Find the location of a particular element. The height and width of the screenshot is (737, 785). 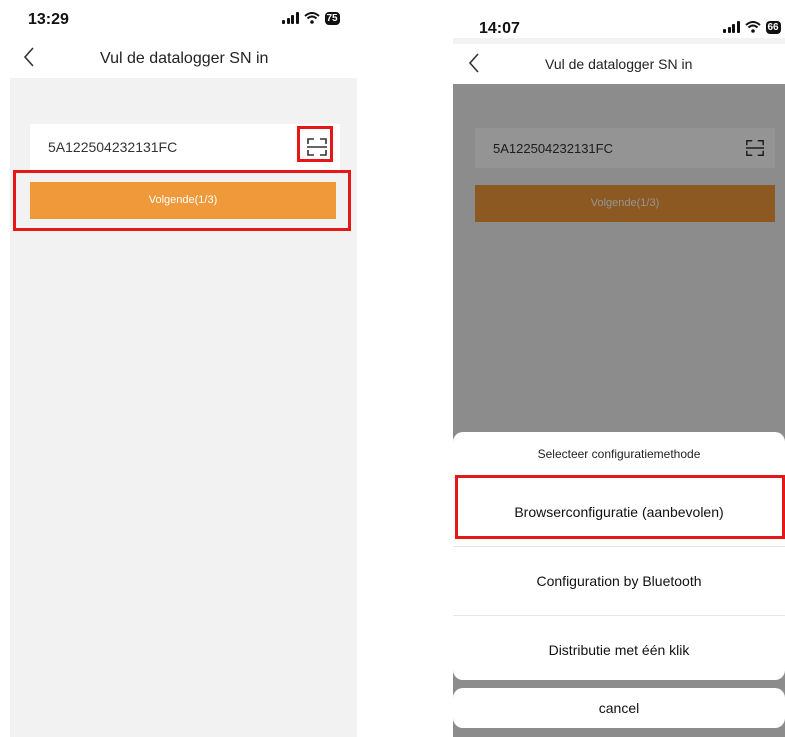

battery-icon: 75 is located at coordinates (332, 18).